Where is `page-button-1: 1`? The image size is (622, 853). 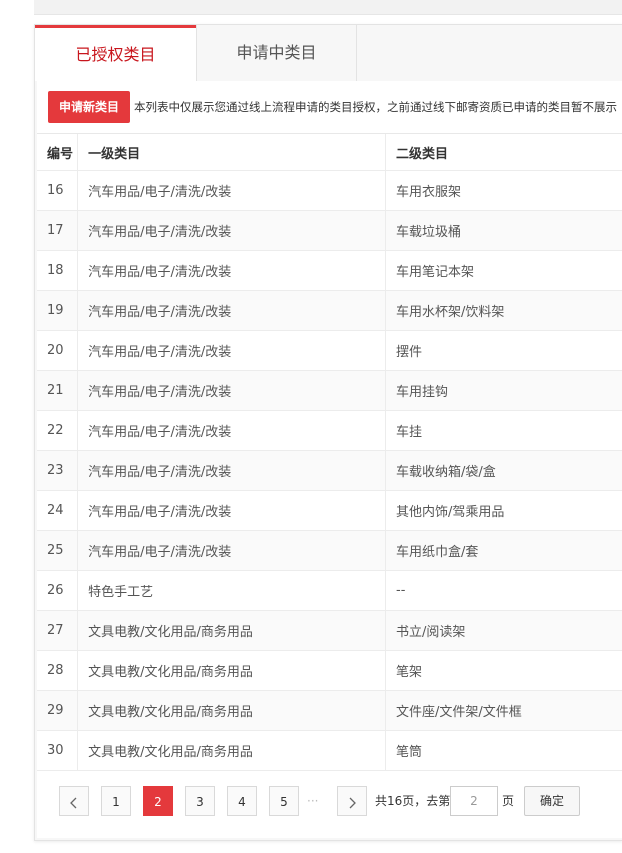 page-button-1: 1 is located at coordinates (116, 801).